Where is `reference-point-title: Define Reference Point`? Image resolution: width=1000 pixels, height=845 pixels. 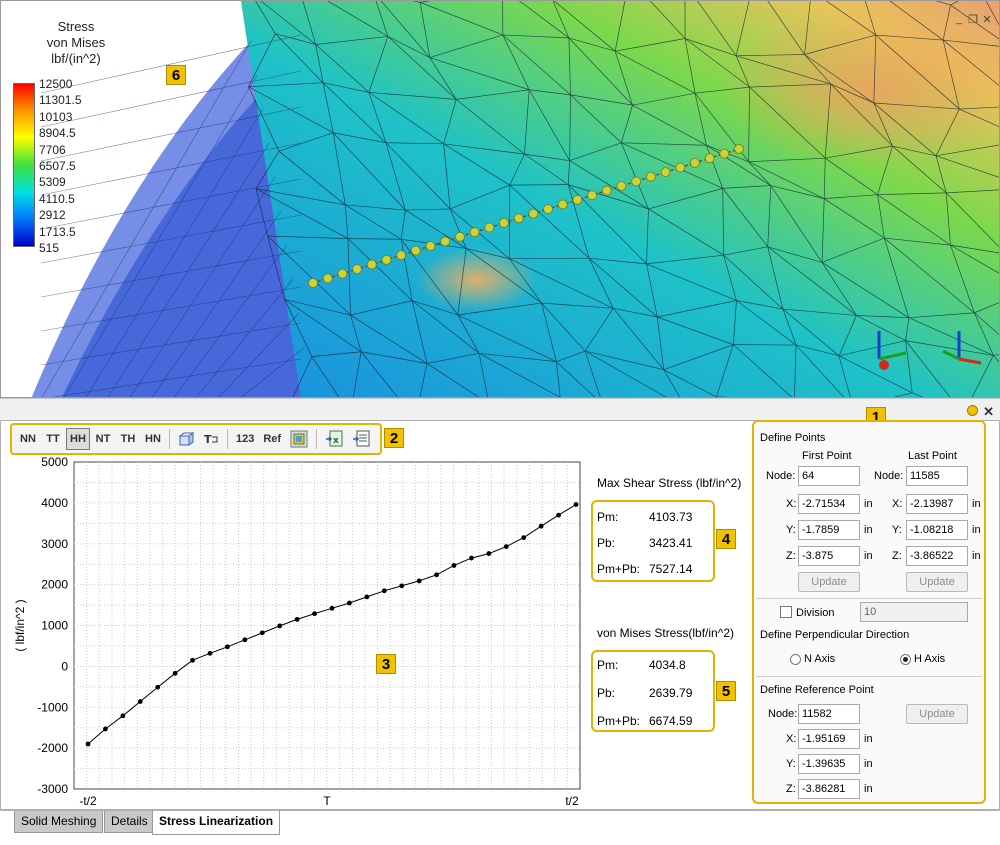 reference-point-title: Define Reference Point is located at coordinates (817, 690).